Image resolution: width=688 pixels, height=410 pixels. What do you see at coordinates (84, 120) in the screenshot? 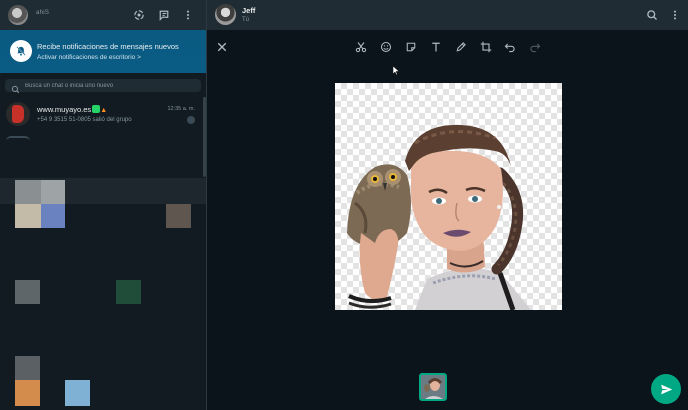
I see `chat-last-message: +54 9 3515 51-0805 salió del grupo` at bounding box center [84, 120].